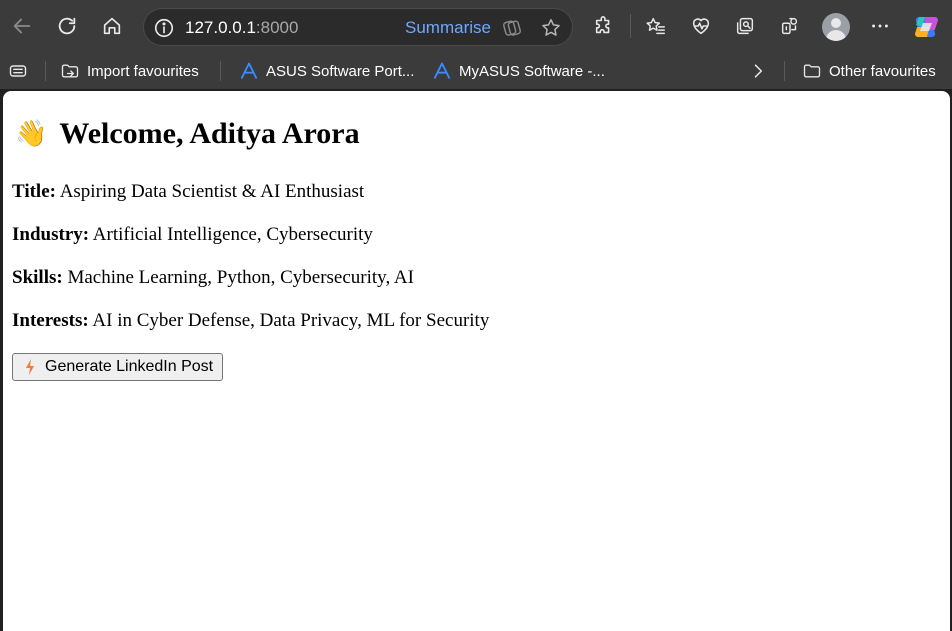 The height and width of the screenshot is (631, 952). Describe the element at coordinates (758, 71) in the screenshot. I see `chevron-right-icon` at that location.